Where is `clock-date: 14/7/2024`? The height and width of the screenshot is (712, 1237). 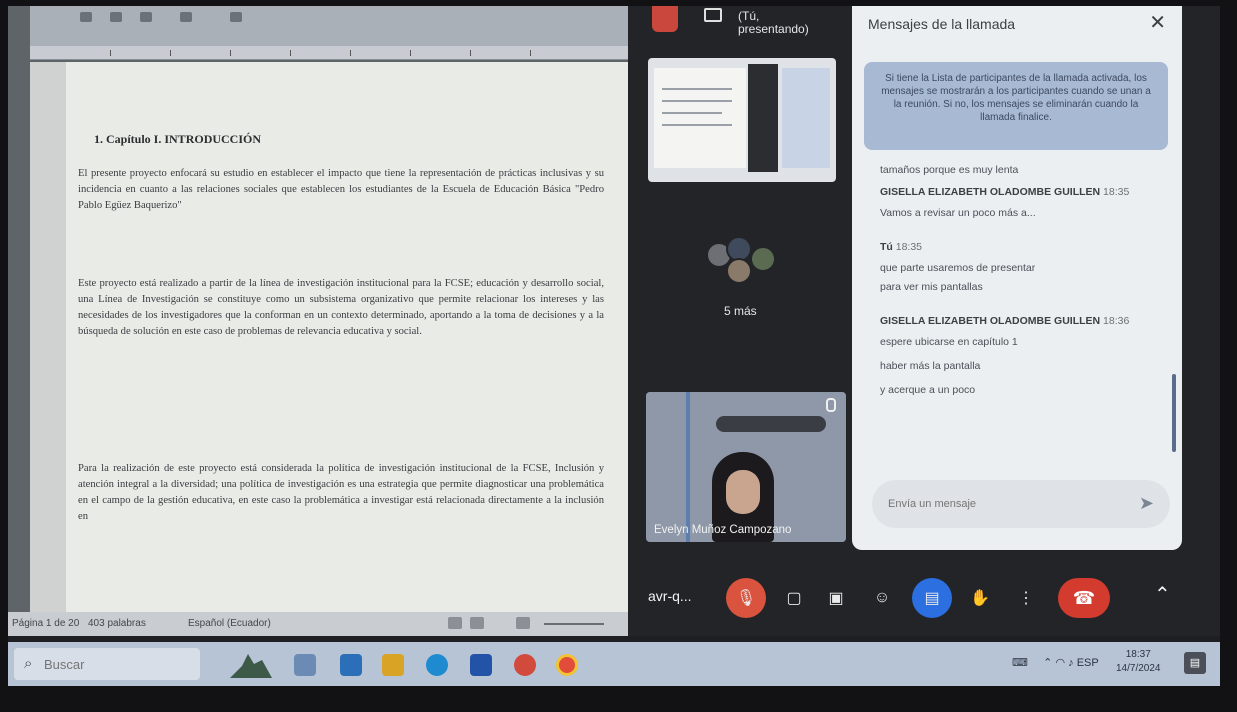
clock-date: 14/7/2024 is located at coordinates (1138, 668).